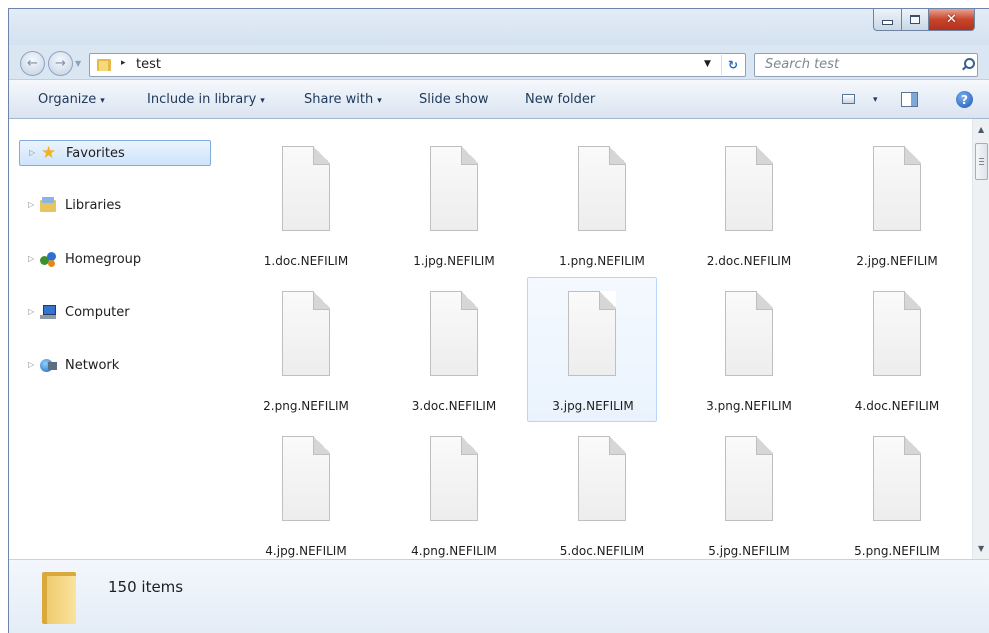 This screenshot has width=989, height=633. Describe the element at coordinates (968, 64) in the screenshot. I see `search-icon` at that location.